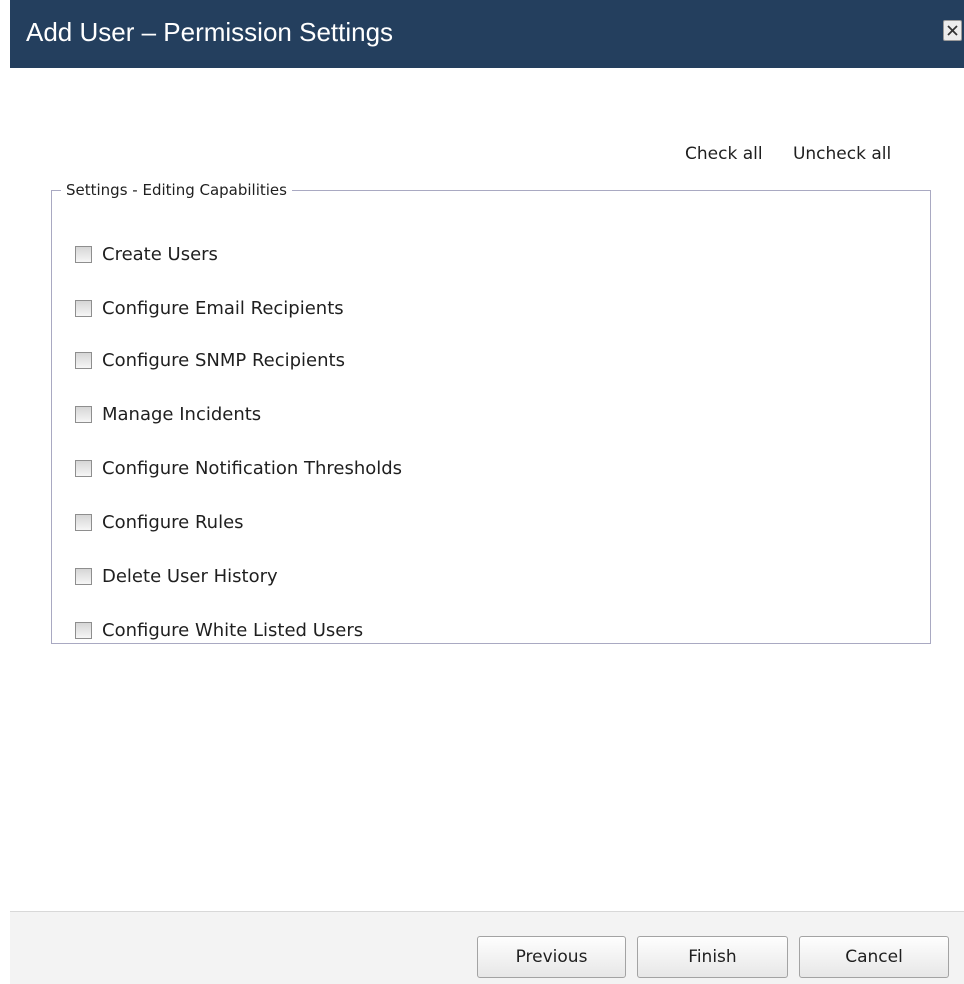 Image resolution: width=964 pixels, height=984 pixels. I want to click on dialog-footer: Previous Finish Cancel, so click(487, 947).